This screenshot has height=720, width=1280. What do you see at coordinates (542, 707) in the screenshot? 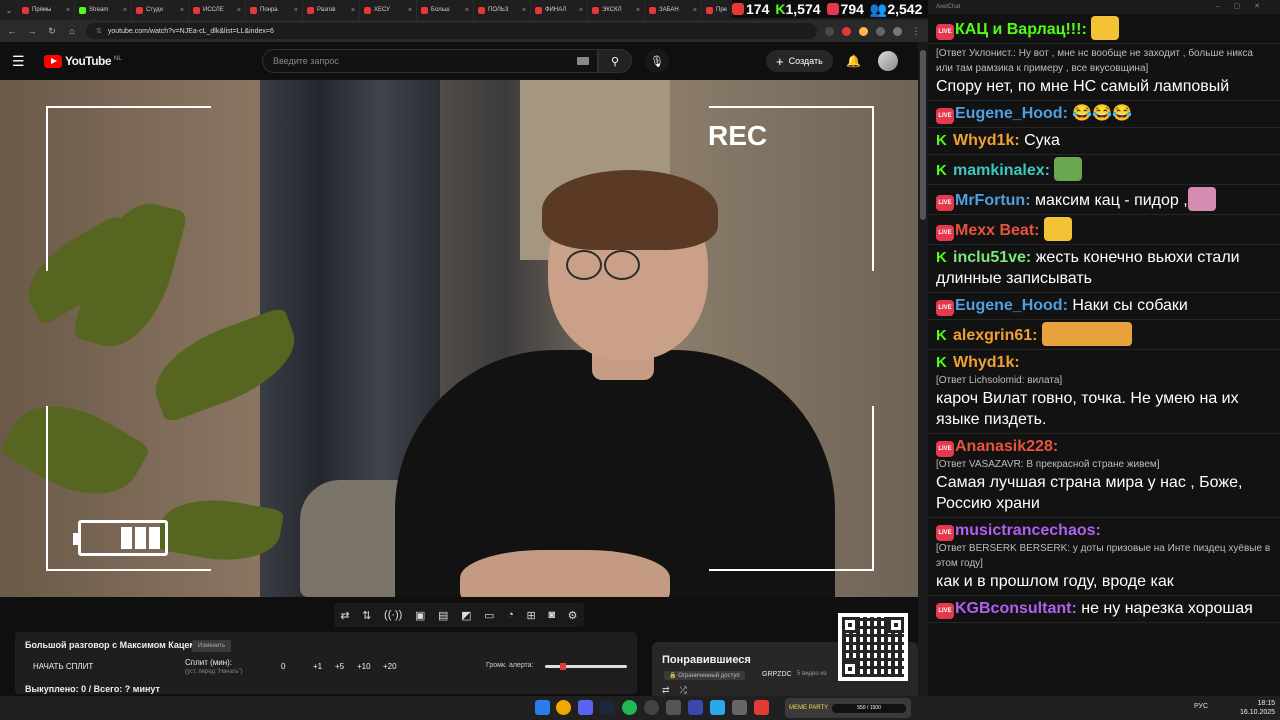
I see `windows-start-icon` at bounding box center [542, 707].